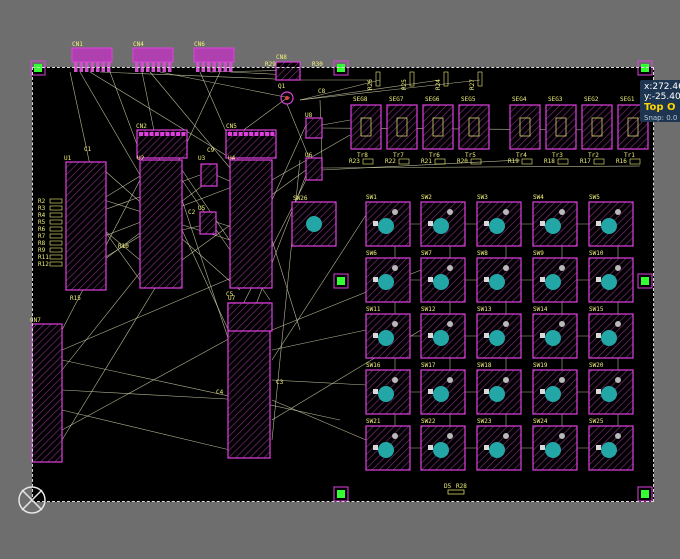 The image size is (680, 559). What do you see at coordinates (208, 223) in the screenshot?
I see `ic-u5` at bounding box center [208, 223].